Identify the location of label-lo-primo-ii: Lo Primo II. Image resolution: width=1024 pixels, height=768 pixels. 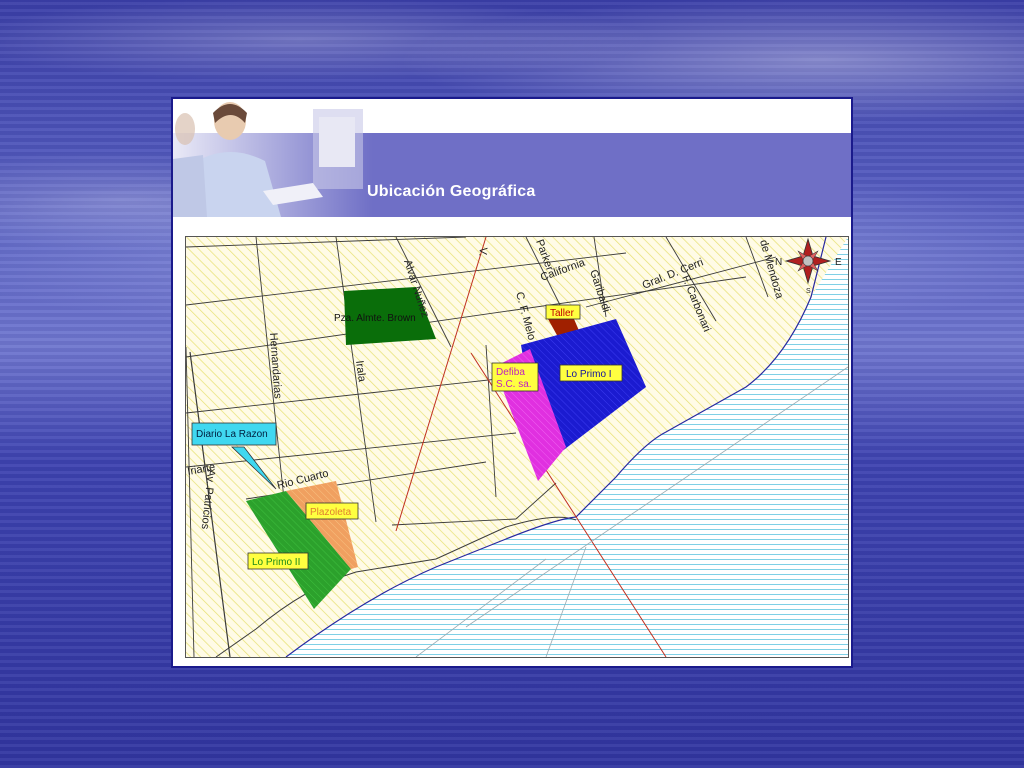
(278, 561).